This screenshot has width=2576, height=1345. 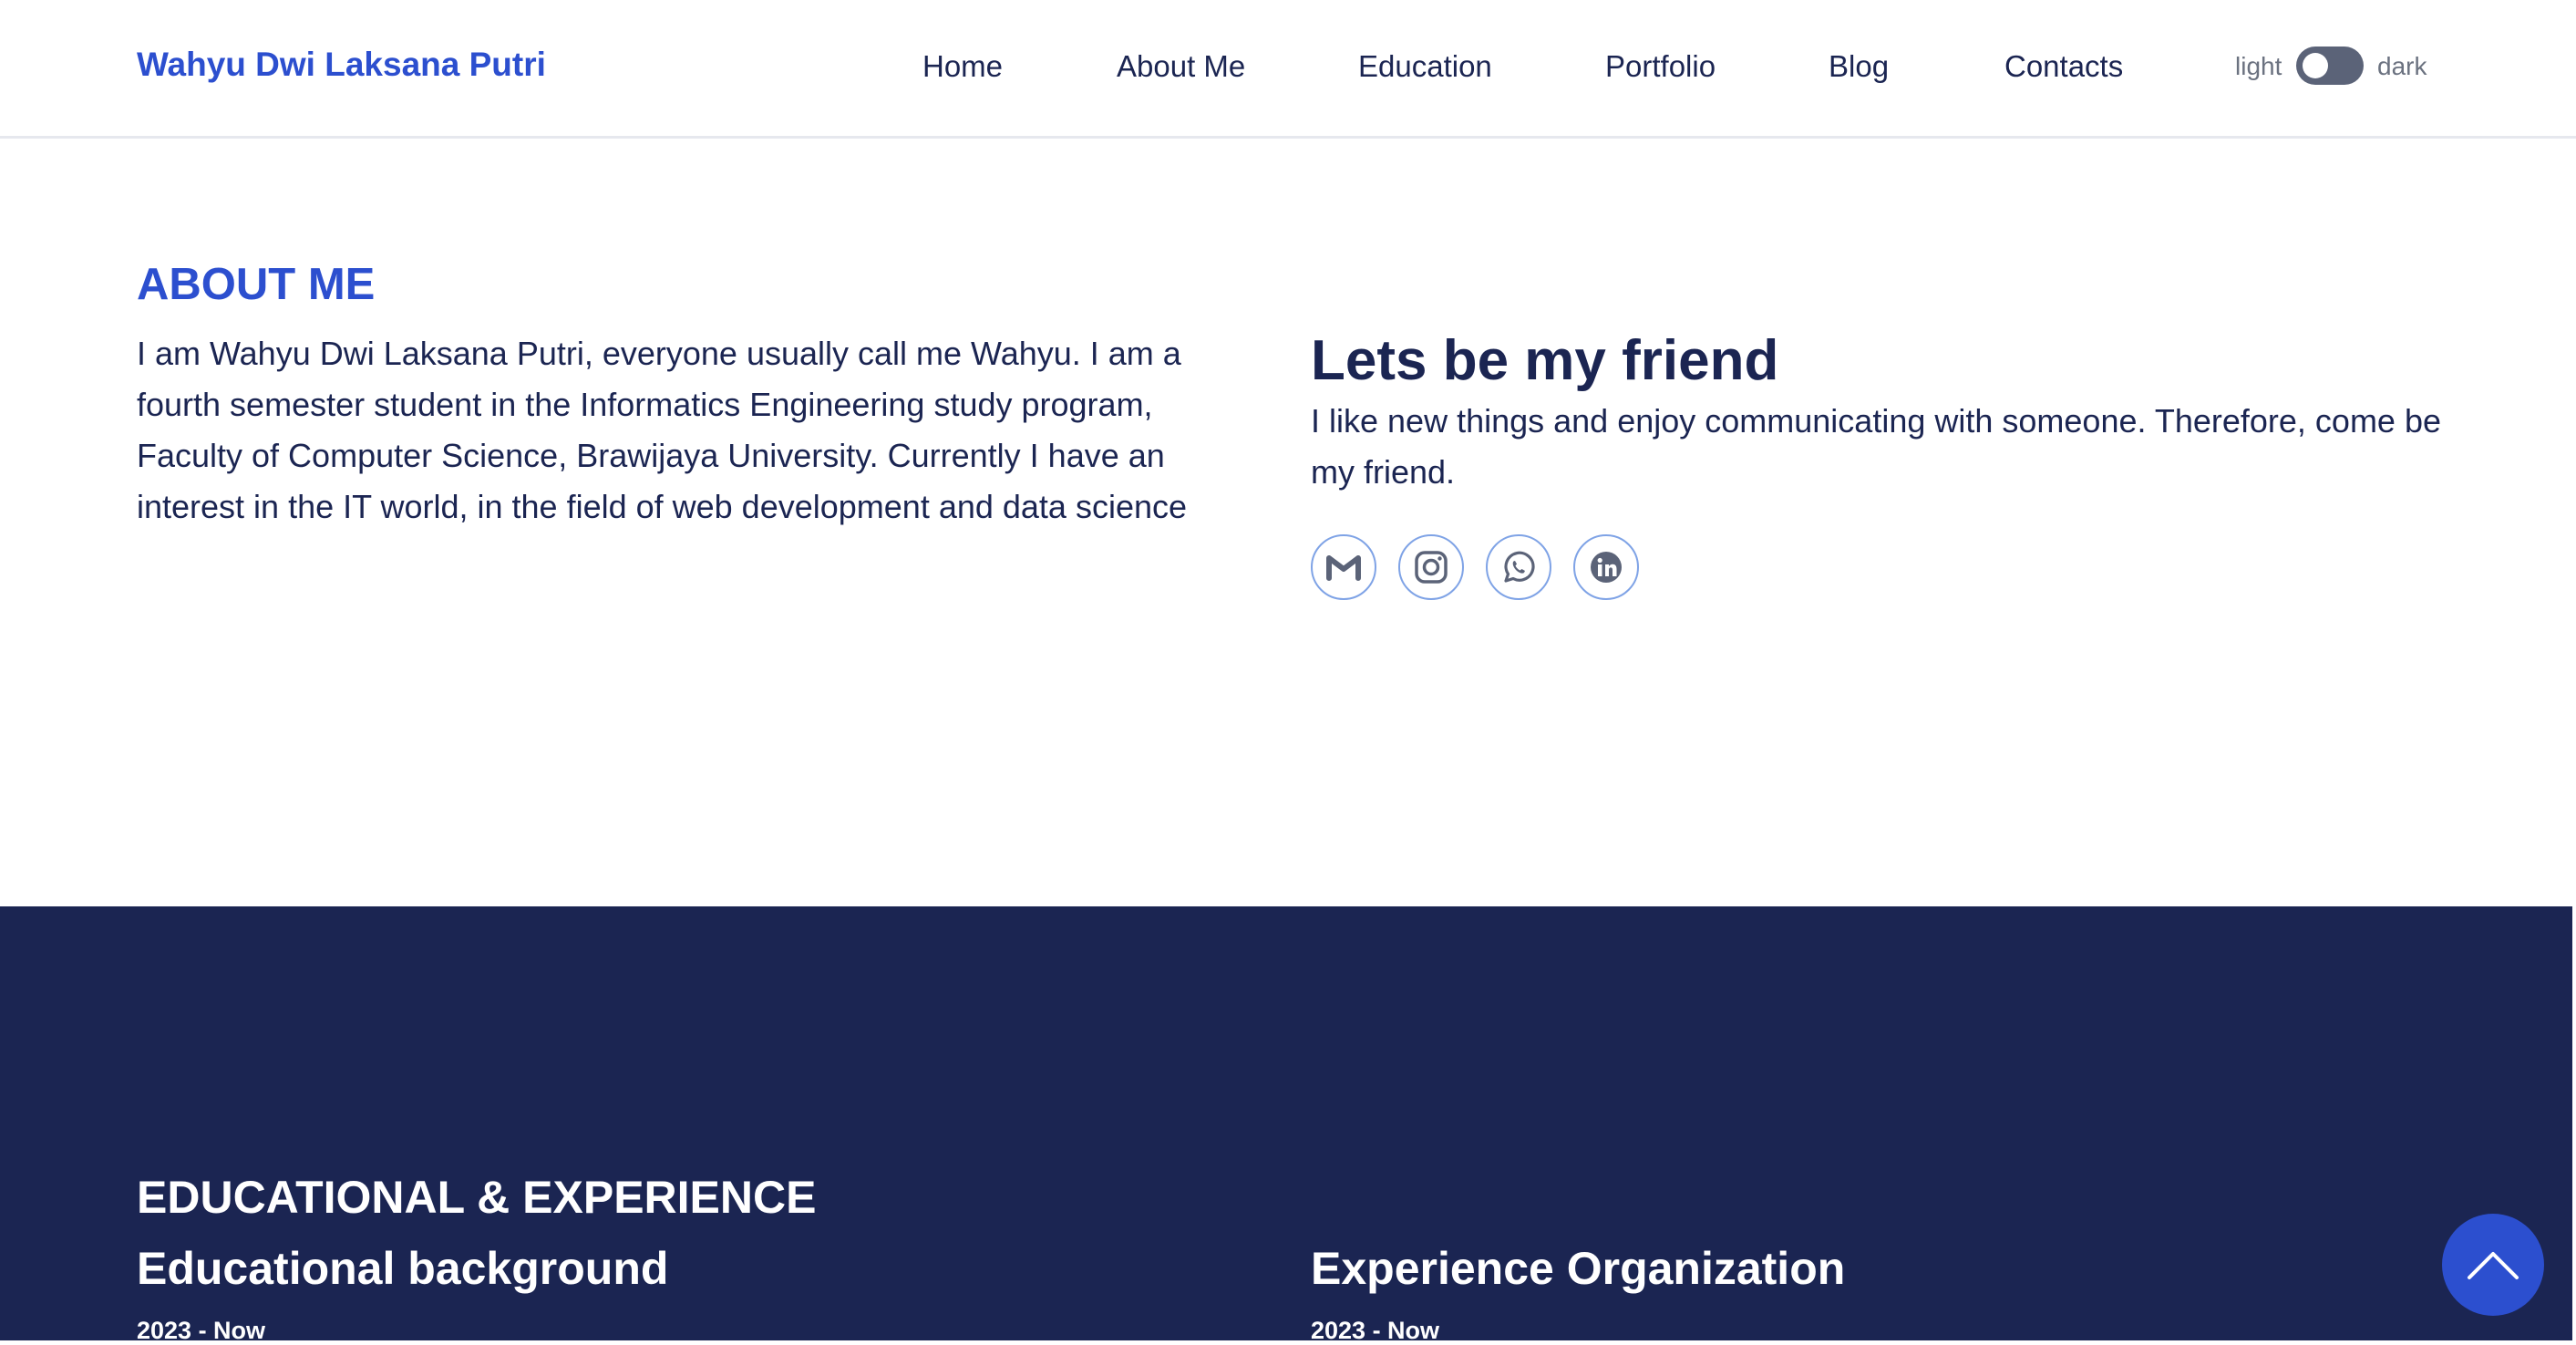 What do you see at coordinates (1859, 66) in the screenshot?
I see `nav-blog: Blog` at bounding box center [1859, 66].